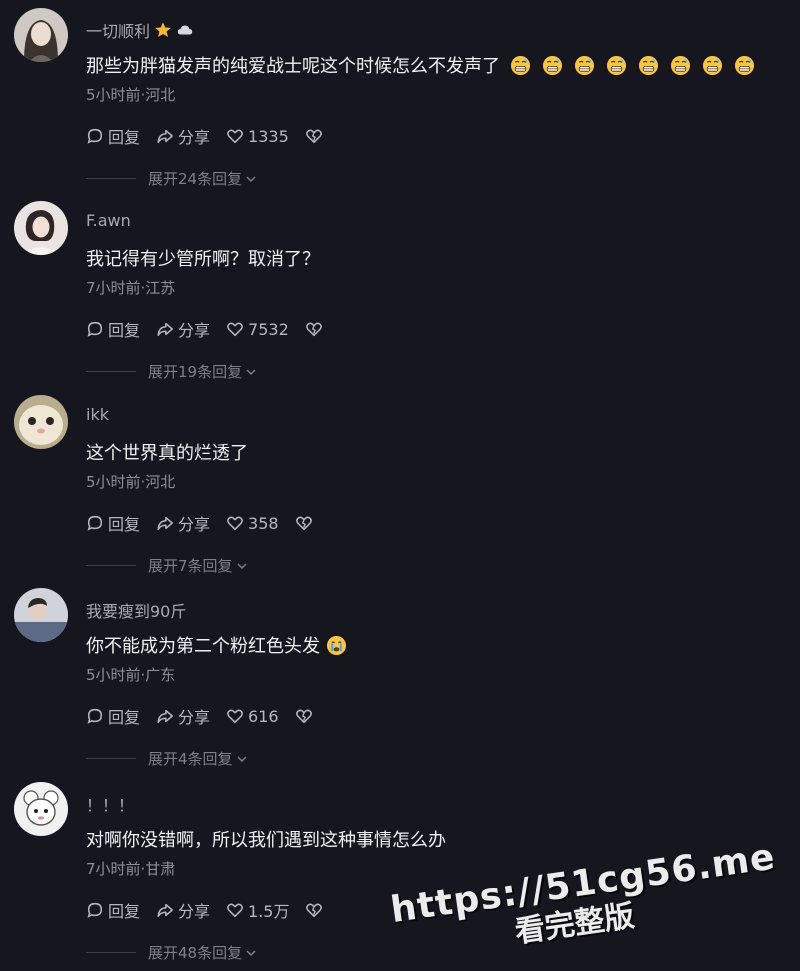 The width and height of the screenshot is (800, 971). I want to click on username: ！！！, so click(110, 804).